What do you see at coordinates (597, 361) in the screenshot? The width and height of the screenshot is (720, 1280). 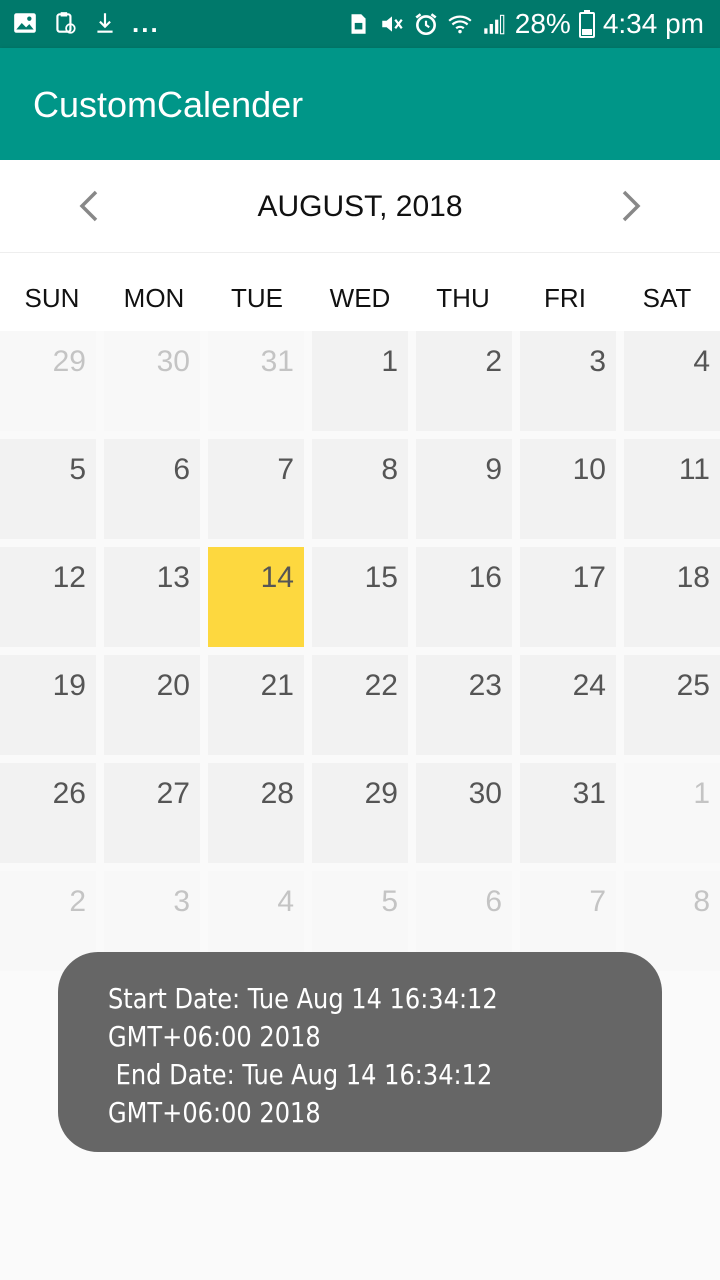 I see `day-number: 3` at bounding box center [597, 361].